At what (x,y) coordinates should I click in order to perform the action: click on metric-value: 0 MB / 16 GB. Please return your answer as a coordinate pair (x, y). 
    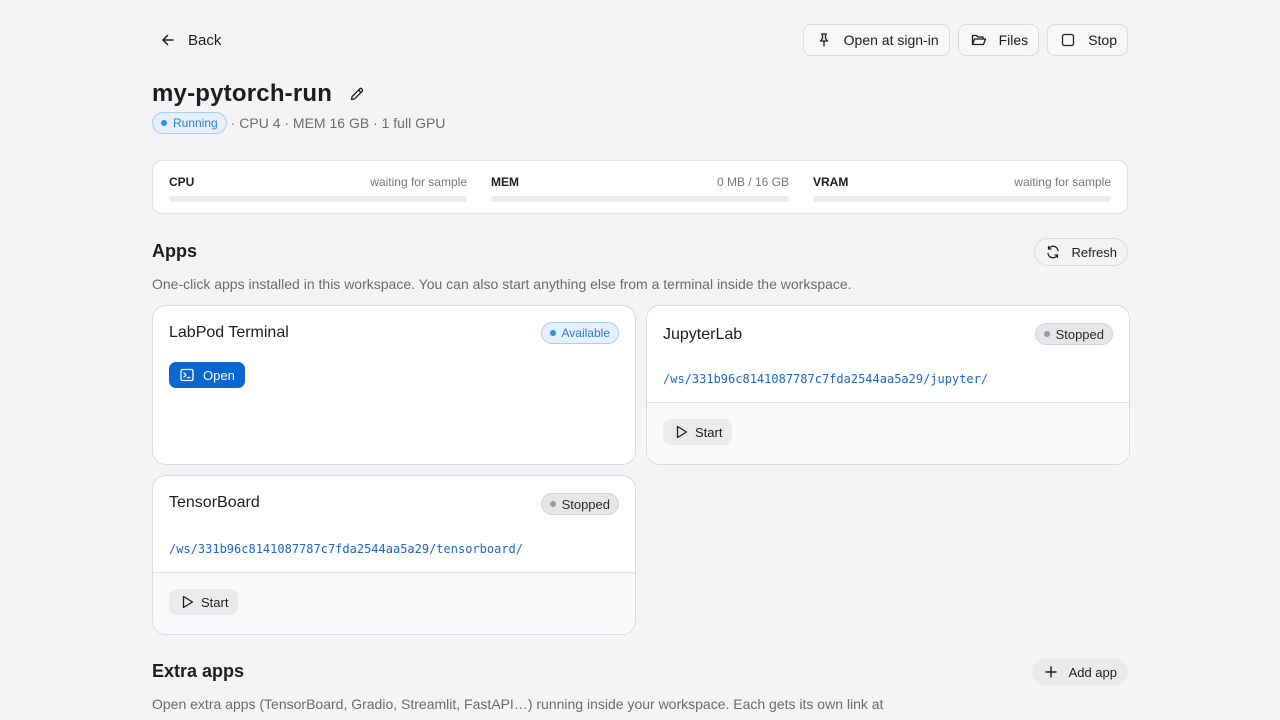
    Looking at the image, I should click on (752, 182).